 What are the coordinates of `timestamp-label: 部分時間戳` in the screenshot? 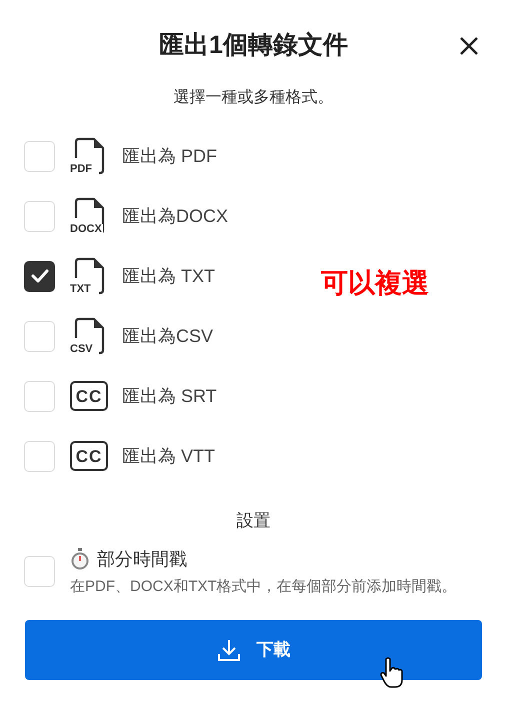 It's located at (142, 559).